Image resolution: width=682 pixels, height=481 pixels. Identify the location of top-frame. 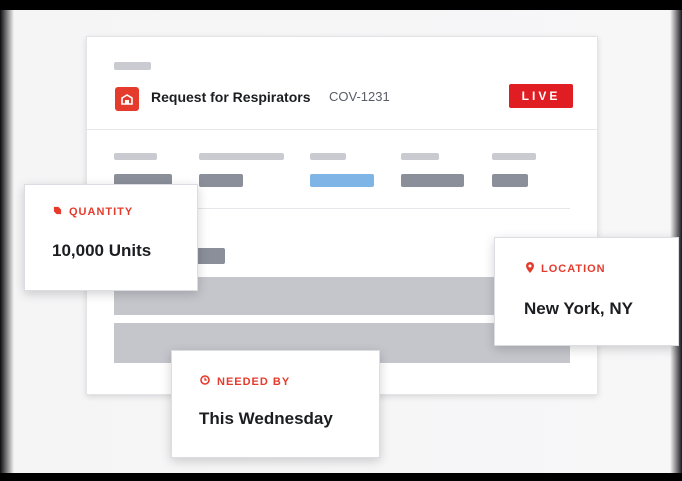
(341, 5).